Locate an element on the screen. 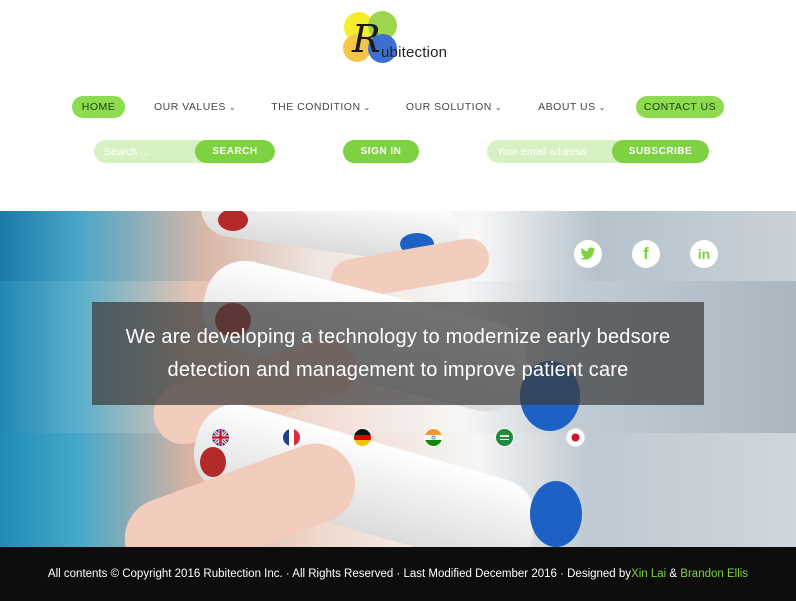 The height and width of the screenshot is (601, 796). germany-flag-icon is located at coordinates (362, 437).